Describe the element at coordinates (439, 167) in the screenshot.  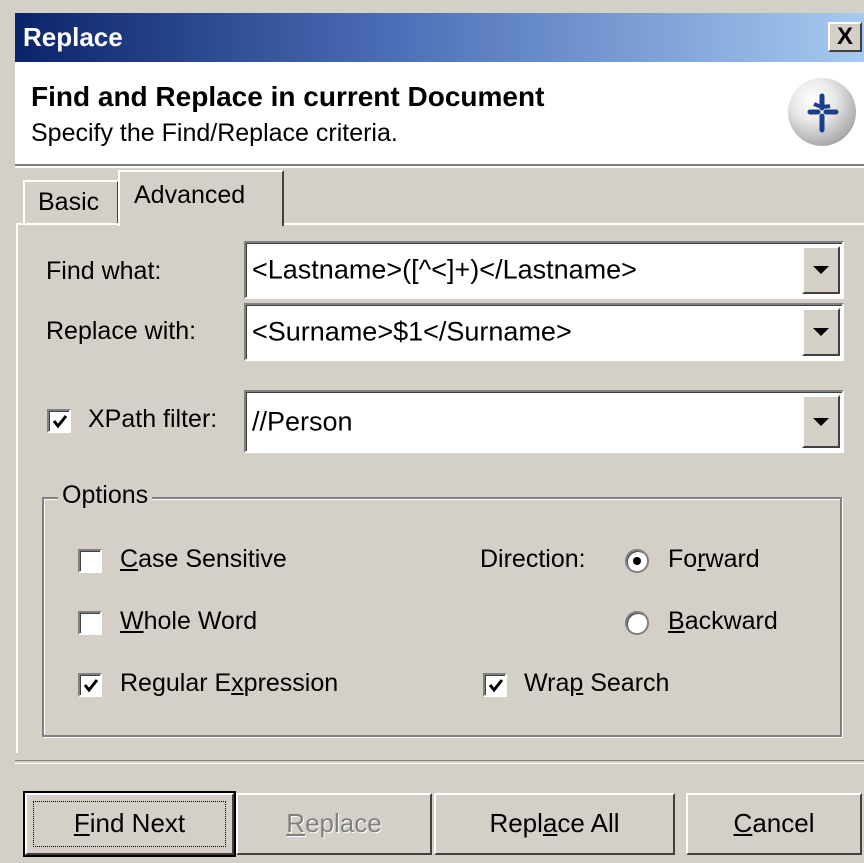
I see `header-separator` at that location.